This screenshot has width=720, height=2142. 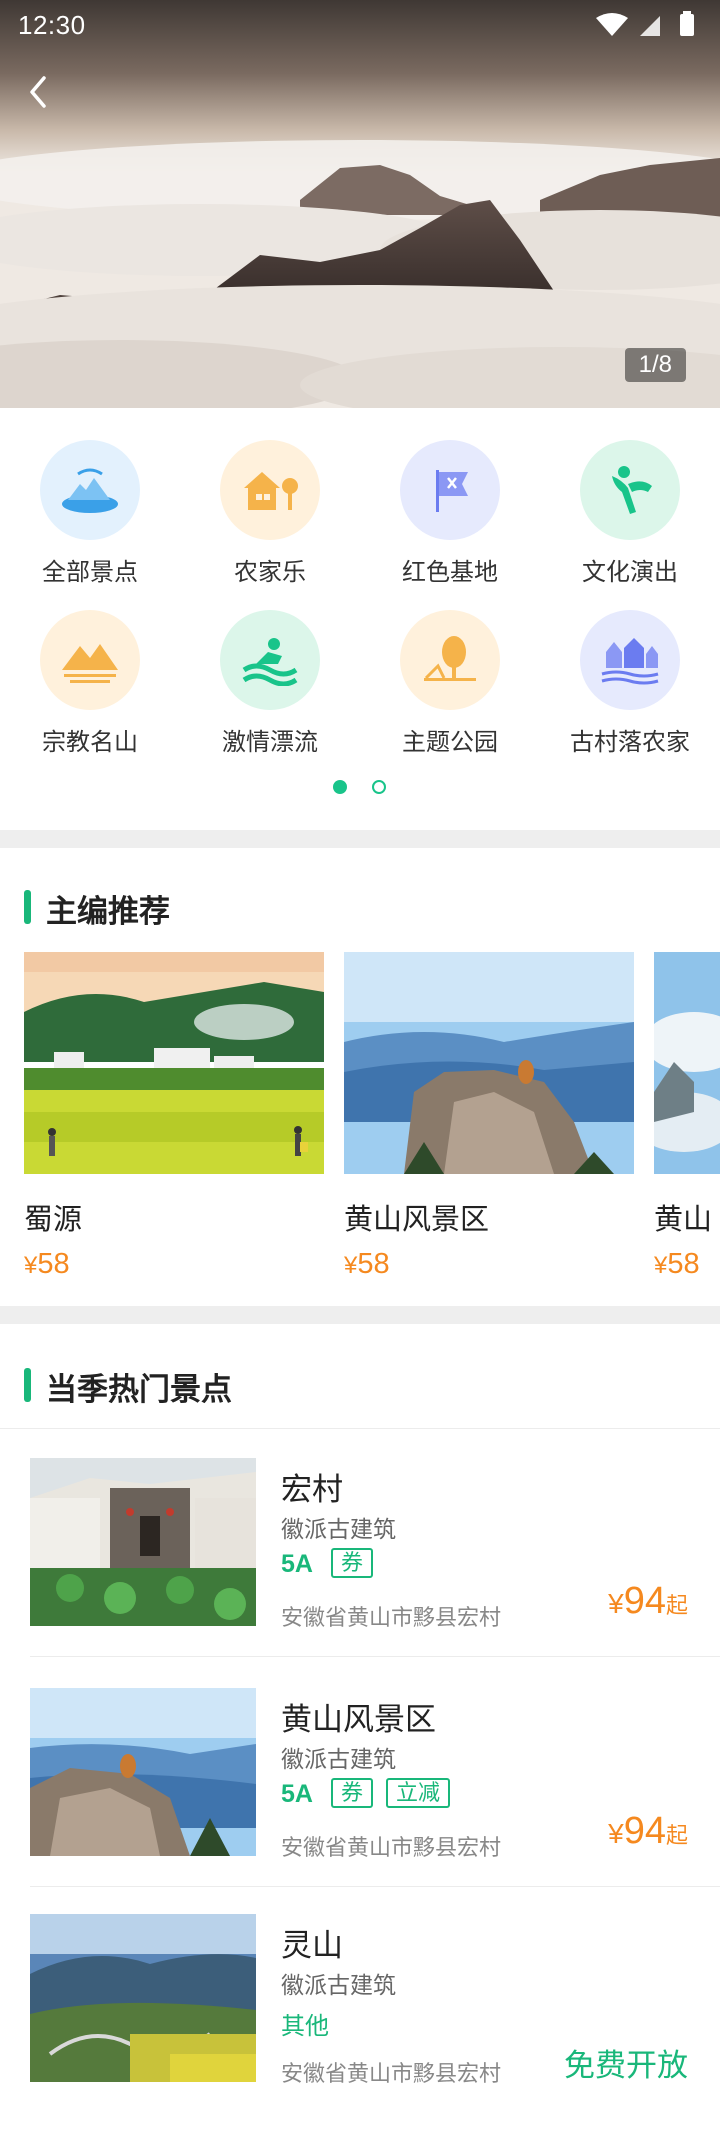 I want to click on rafting-icon, so click(x=270, y=660).